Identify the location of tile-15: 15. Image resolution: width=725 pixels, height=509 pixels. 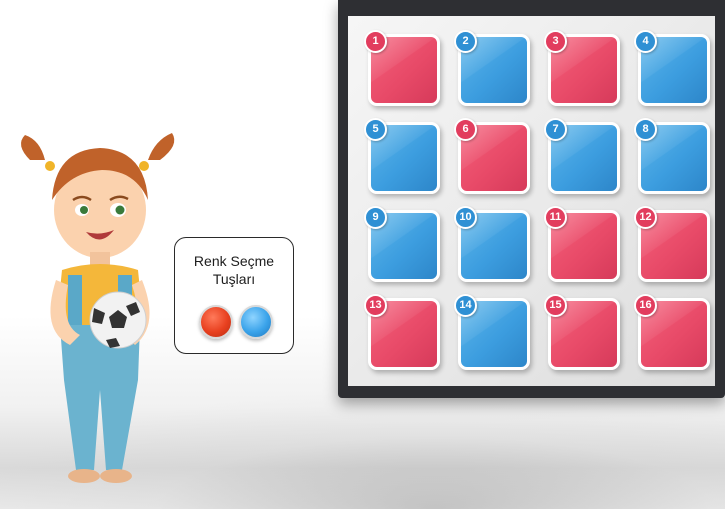
(582, 332).